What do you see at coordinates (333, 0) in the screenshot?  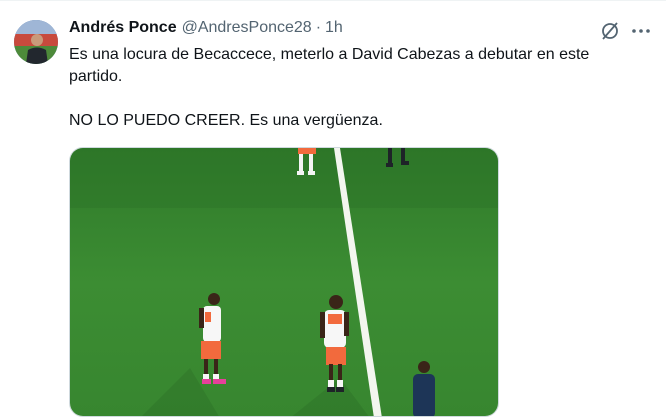 I see `timeline-divider` at bounding box center [333, 0].